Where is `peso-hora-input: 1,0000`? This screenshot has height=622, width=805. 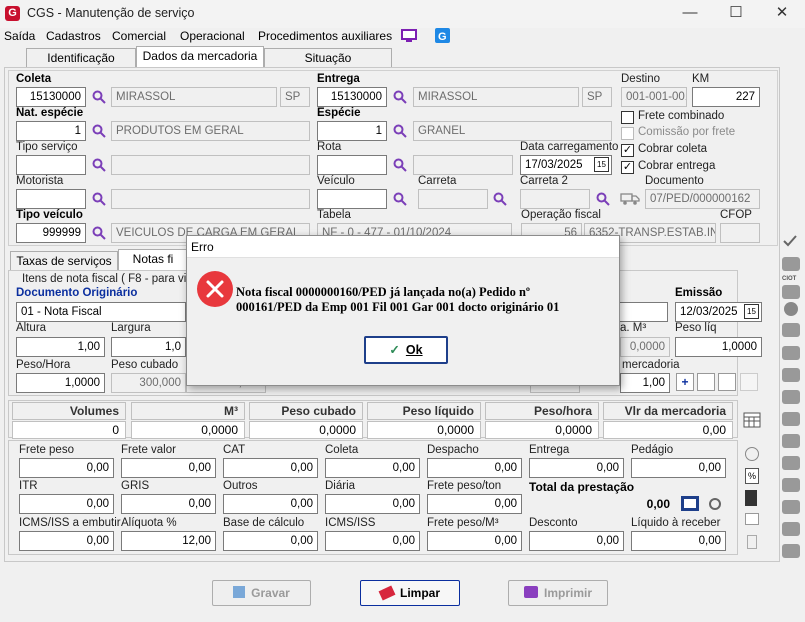 peso-hora-input: 1,0000 is located at coordinates (60, 383).